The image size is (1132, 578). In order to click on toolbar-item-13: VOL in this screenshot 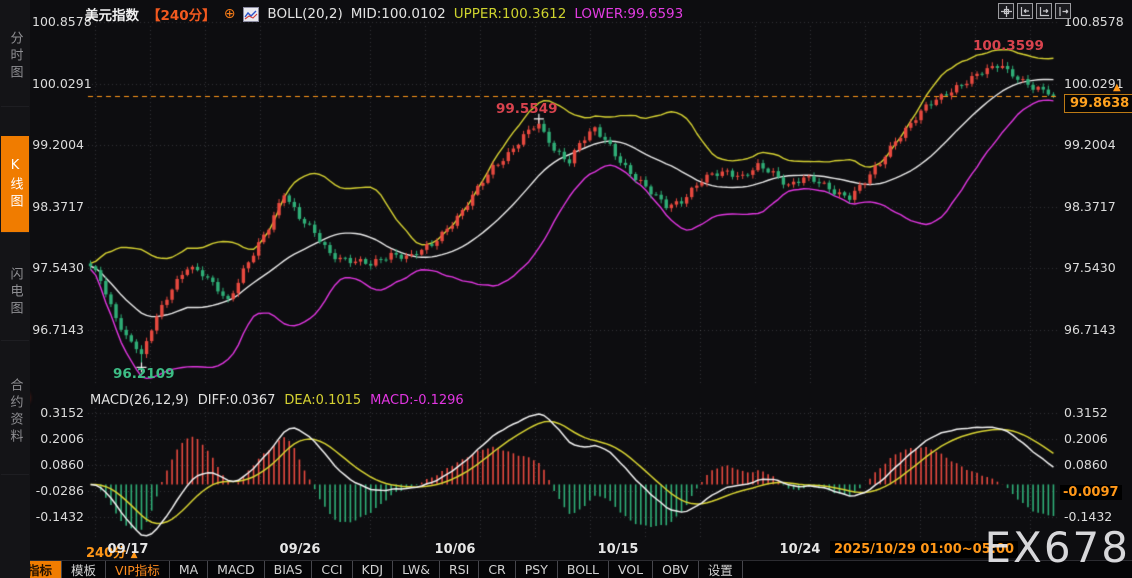, I will do `click(631, 569)`.